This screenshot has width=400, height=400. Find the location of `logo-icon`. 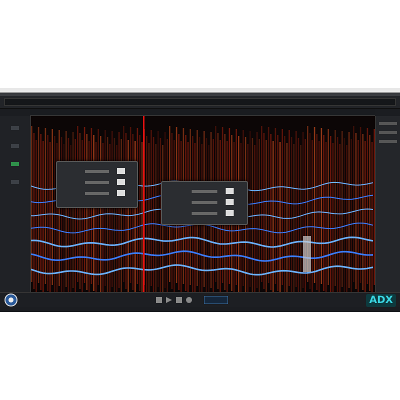

logo-icon is located at coordinates (11, 300).